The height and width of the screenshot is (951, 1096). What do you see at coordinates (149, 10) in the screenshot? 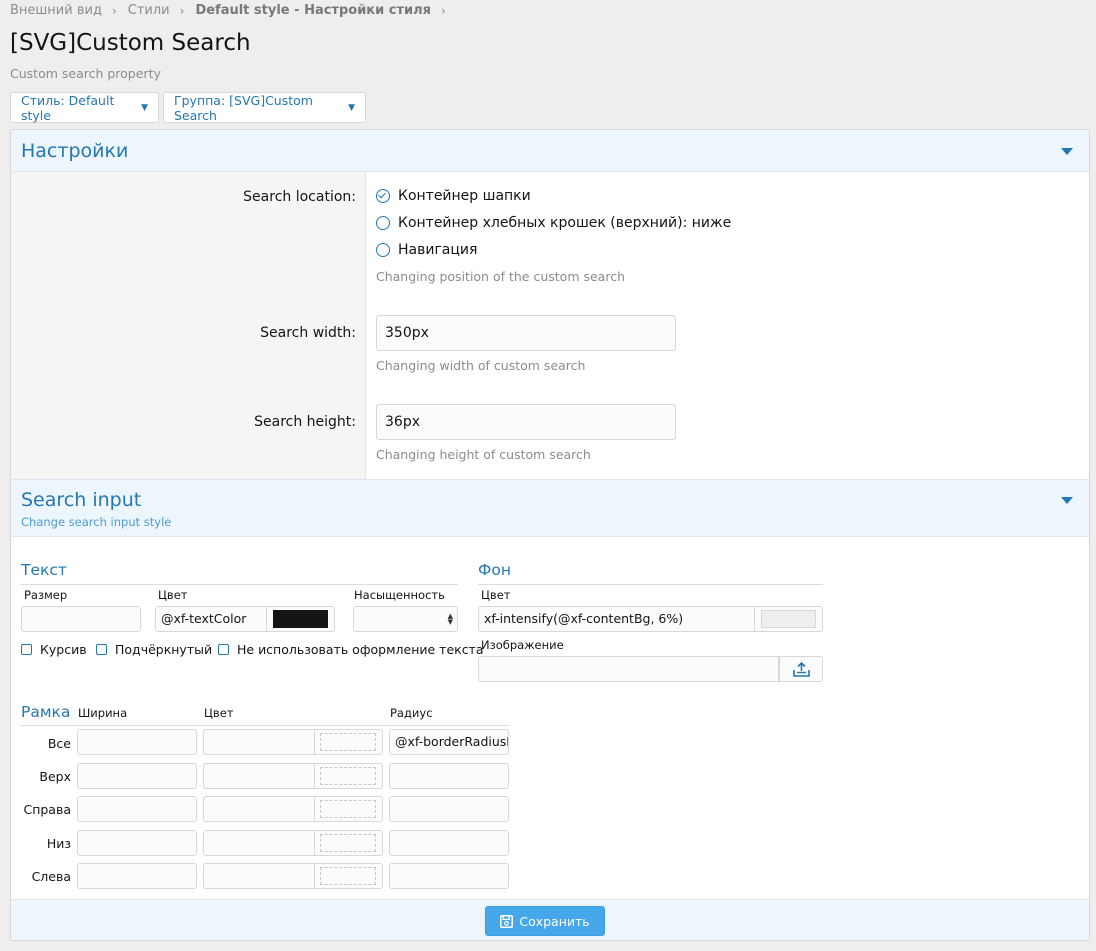
I see `breadcrumb-item-styles: Стили` at bounding box center [149, 10].